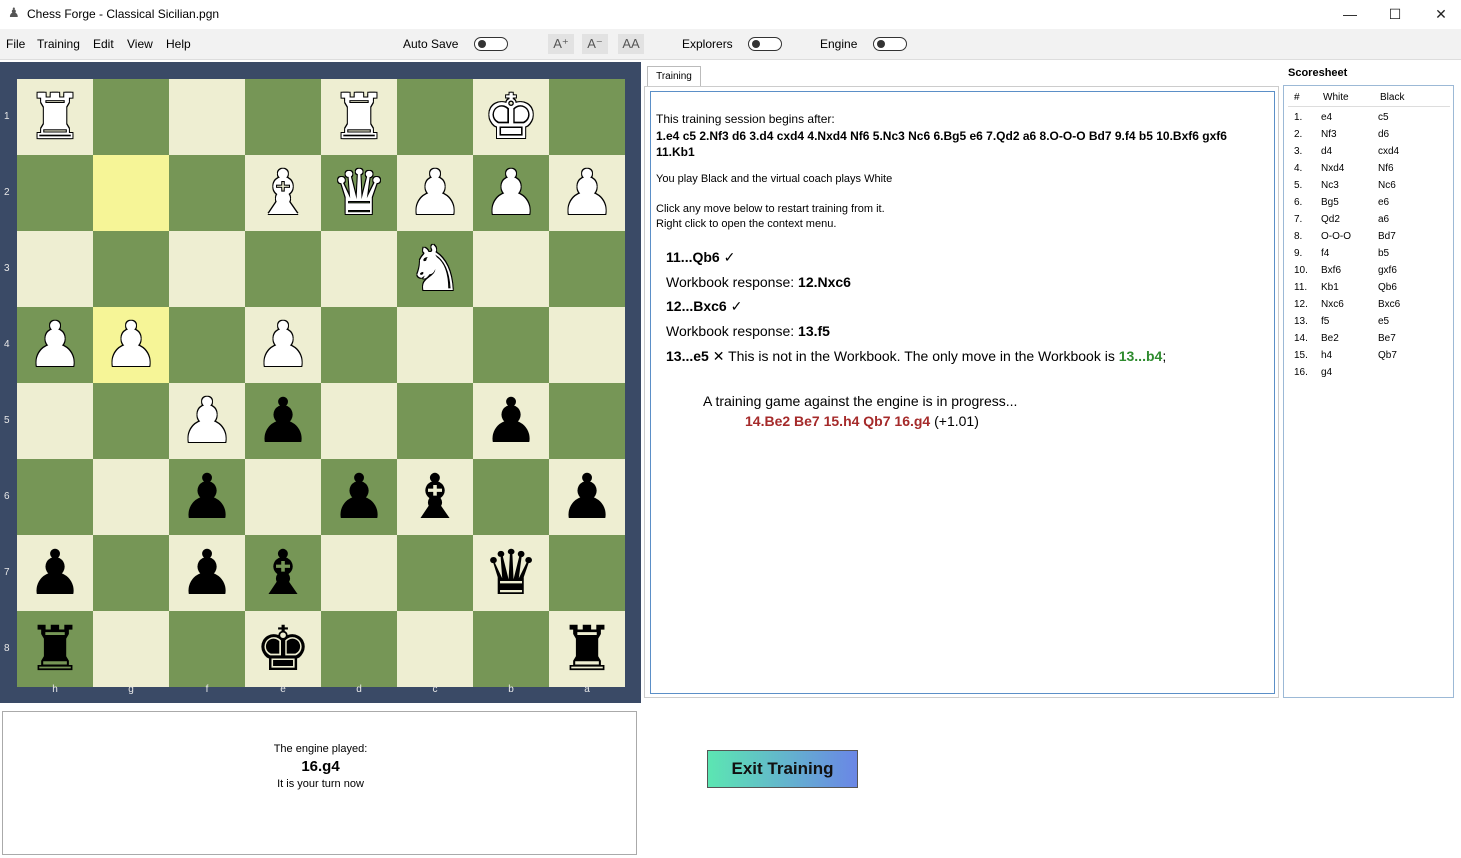 The image size is (1461, 858). What do you see at coordinates (435, 421) in the screenshot?
I see `square-c5` at bounding box center [435, 421].